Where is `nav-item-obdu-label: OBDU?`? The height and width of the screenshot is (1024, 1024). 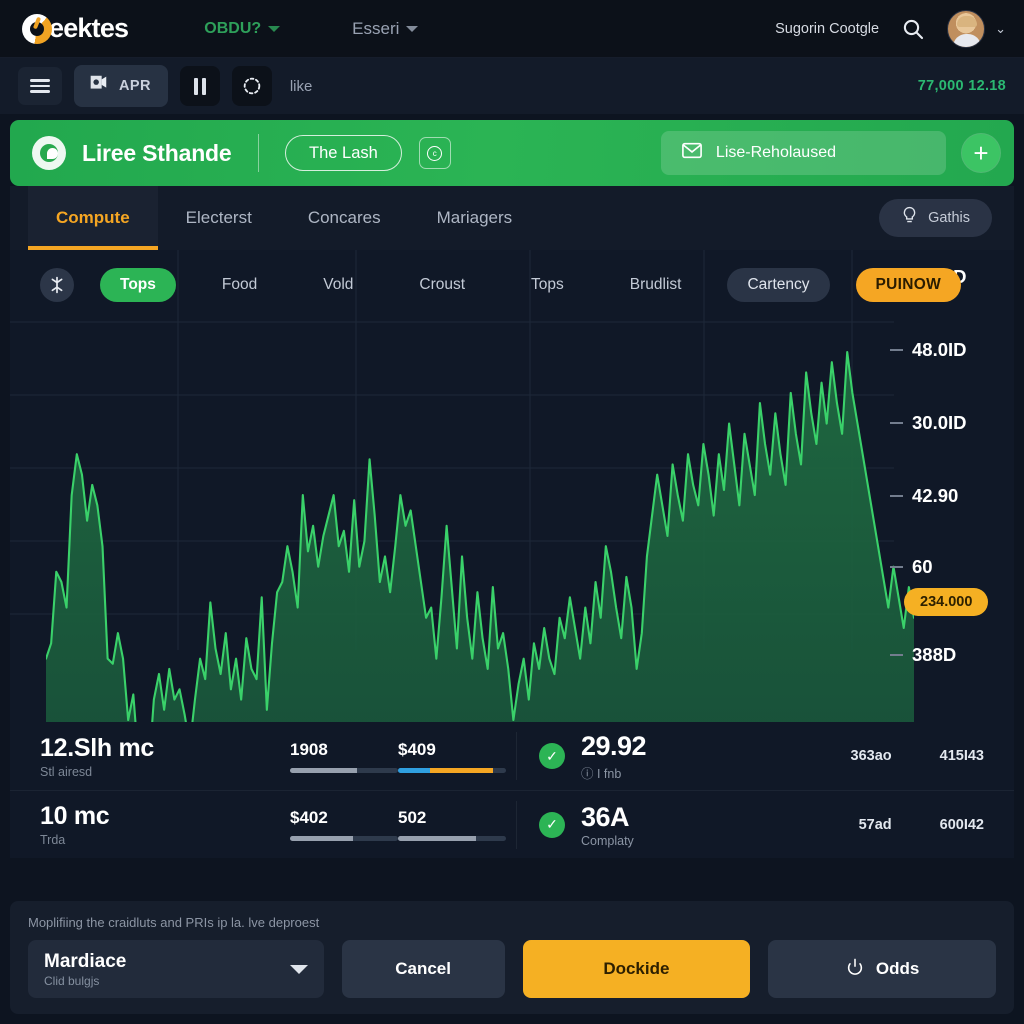 nav-item-obdu-label: OBDU? is located at coordinates (233, 28).